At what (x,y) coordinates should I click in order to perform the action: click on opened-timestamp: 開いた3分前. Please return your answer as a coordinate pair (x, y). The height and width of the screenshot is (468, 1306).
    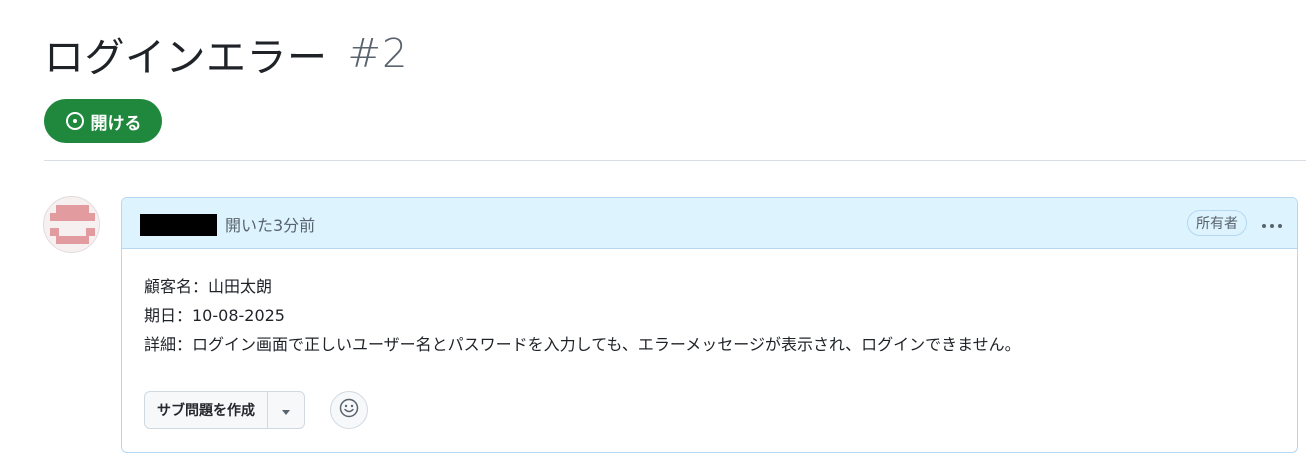
    Looking at the image, I should click on (270, 225).